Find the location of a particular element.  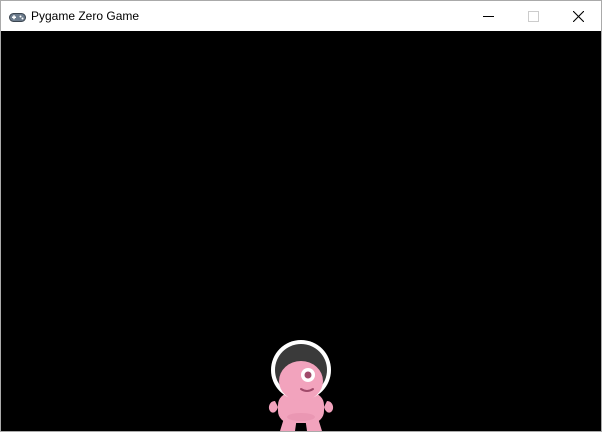

alien-sprite is located at coordinates (301, 385).